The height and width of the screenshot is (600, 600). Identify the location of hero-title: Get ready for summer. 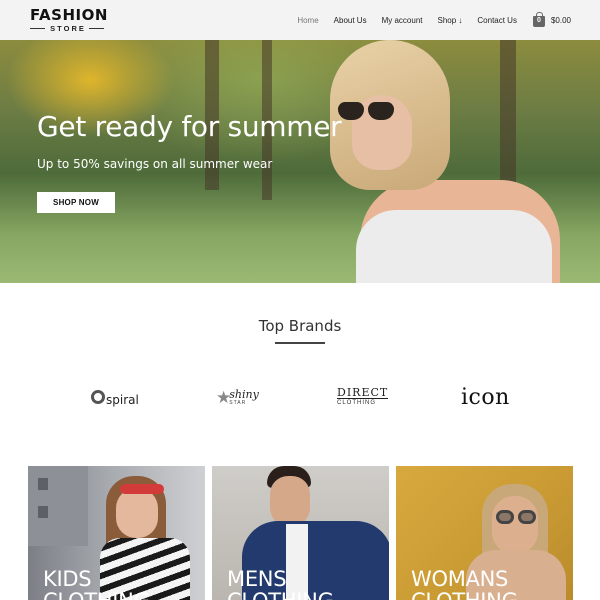
(189, 126).